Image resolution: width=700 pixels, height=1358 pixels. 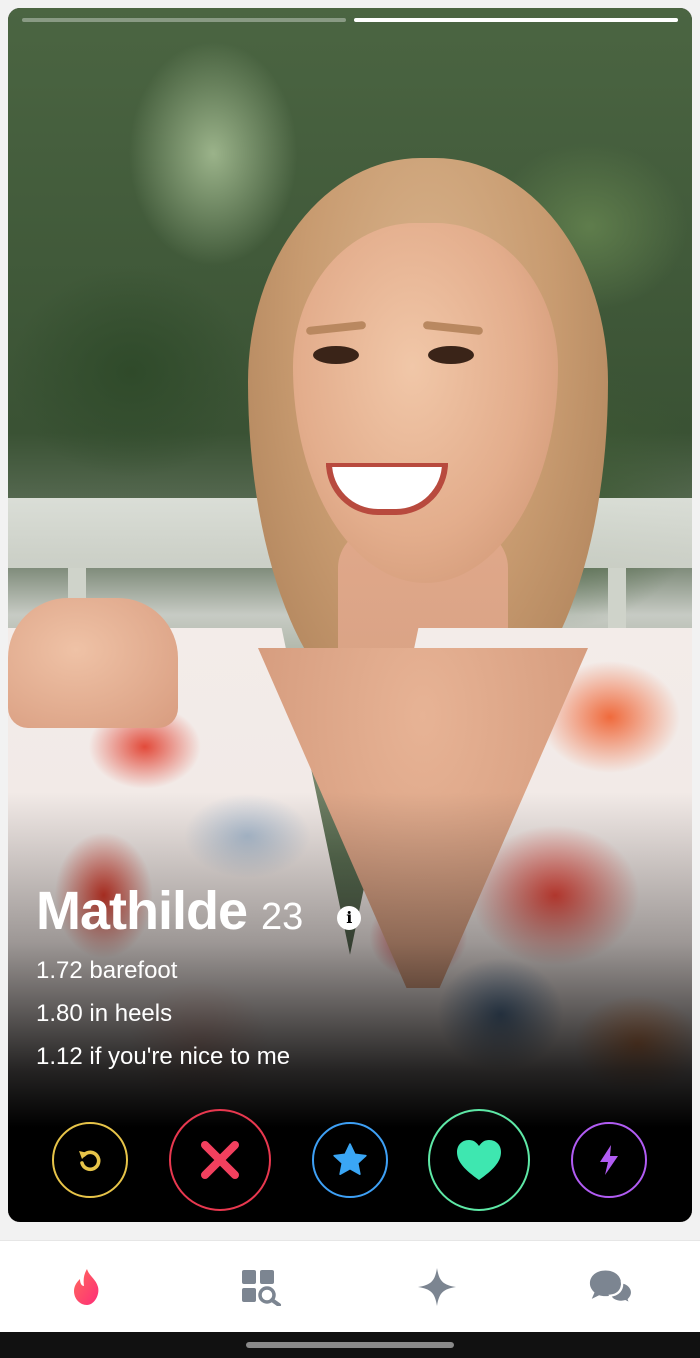 I want to click on like-button, so click(x=479, y=1160).